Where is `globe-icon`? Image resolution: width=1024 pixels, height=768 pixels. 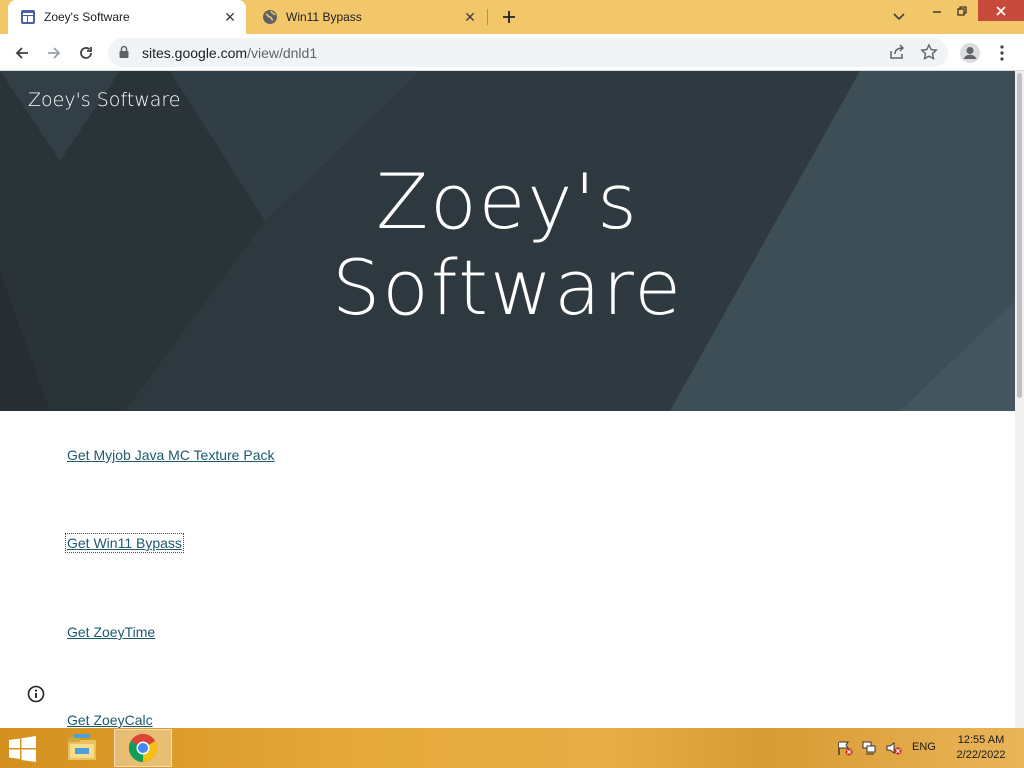 globe-icon is located at coordinates (270, 17).